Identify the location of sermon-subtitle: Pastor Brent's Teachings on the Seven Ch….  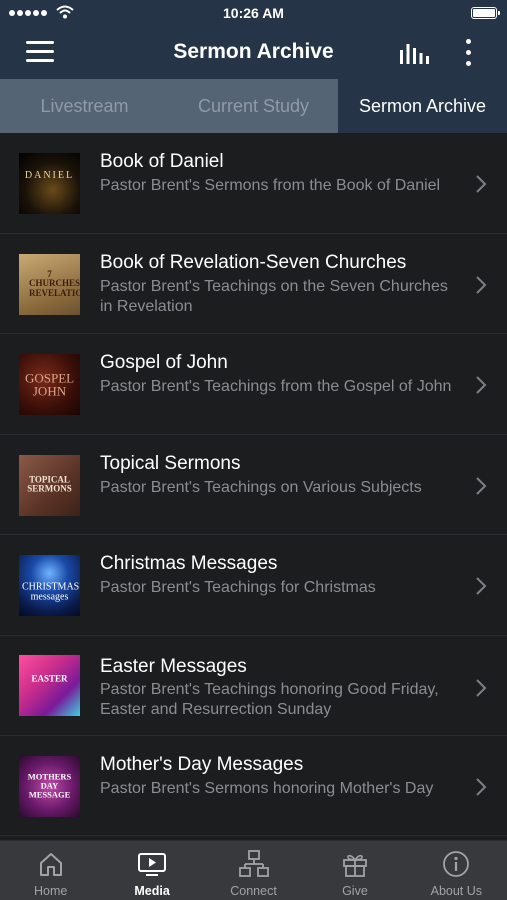
(274, 296).